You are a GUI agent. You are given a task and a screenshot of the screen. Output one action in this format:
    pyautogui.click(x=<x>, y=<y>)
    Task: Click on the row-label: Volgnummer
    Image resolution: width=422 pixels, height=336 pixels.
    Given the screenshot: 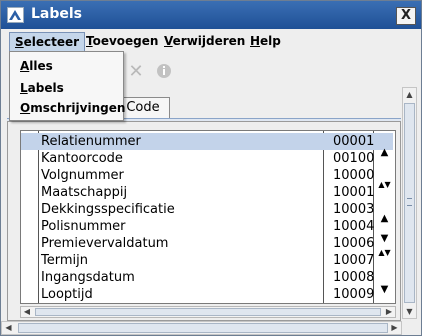 What is the action you would take?
    pyautogui.click(x=82, y=175)
    